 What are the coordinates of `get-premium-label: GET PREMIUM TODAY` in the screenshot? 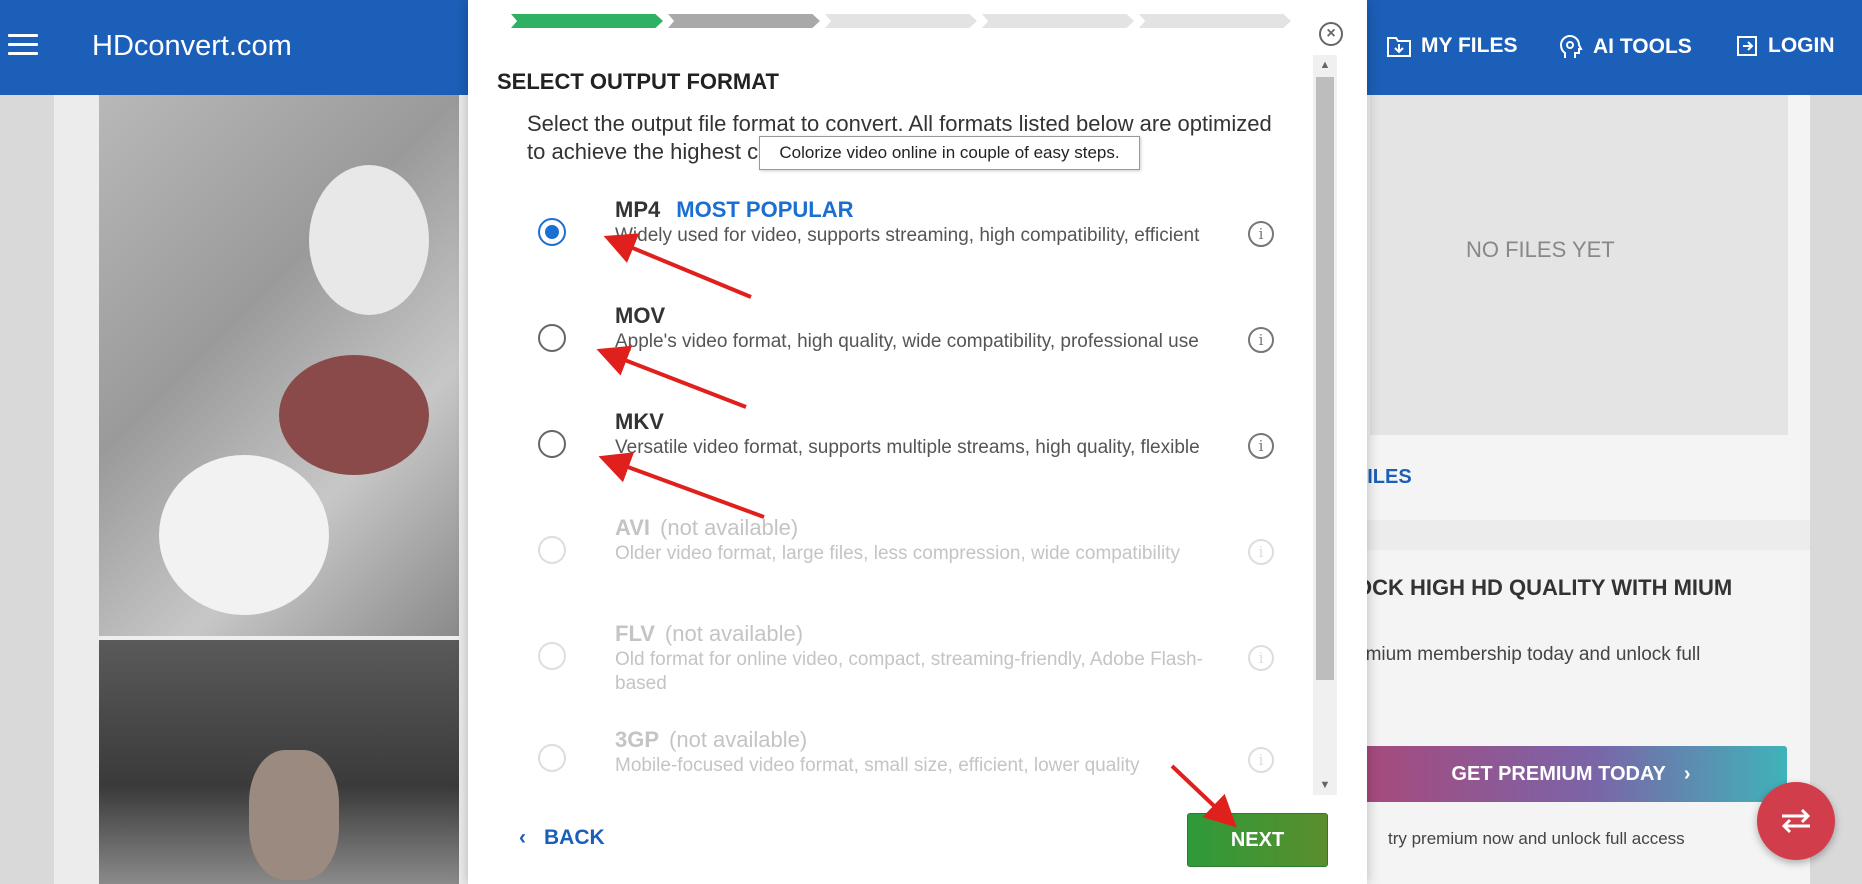 It's located at (1558, 773).